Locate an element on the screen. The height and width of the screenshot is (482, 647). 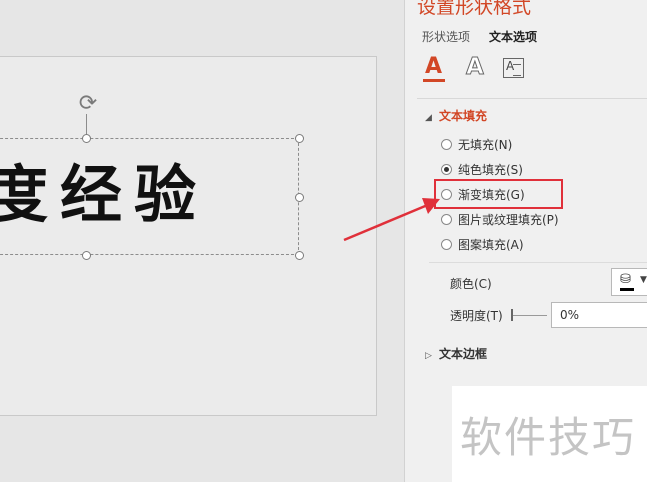
color-label: 颜色(C) is located at coordinates (471, 284).